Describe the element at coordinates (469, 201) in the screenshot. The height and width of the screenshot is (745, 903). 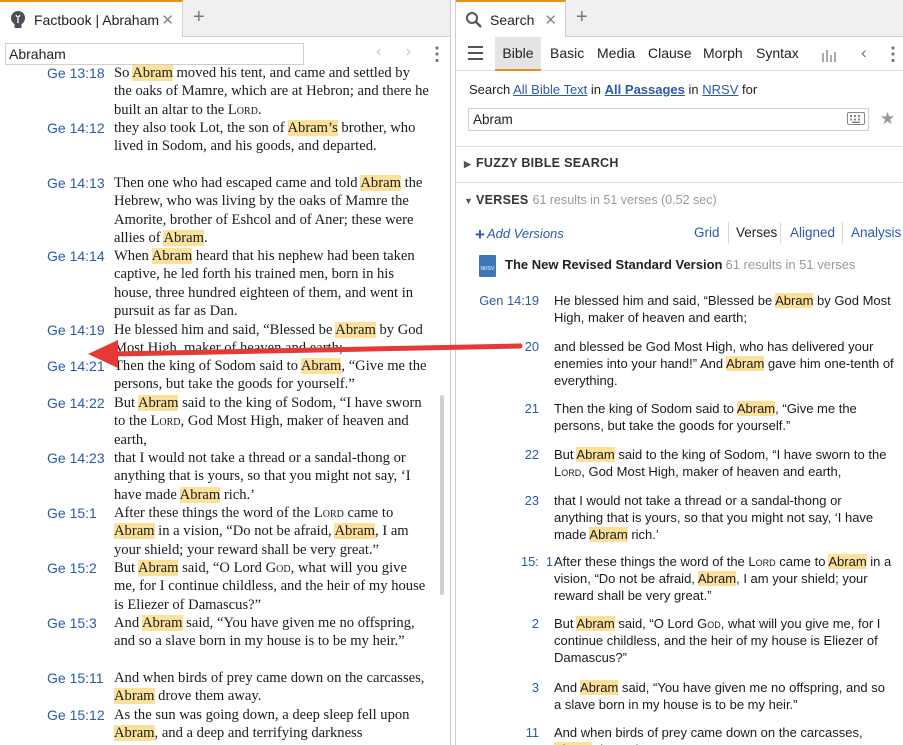
I see `chevron-down-icon: ▼` at that location.